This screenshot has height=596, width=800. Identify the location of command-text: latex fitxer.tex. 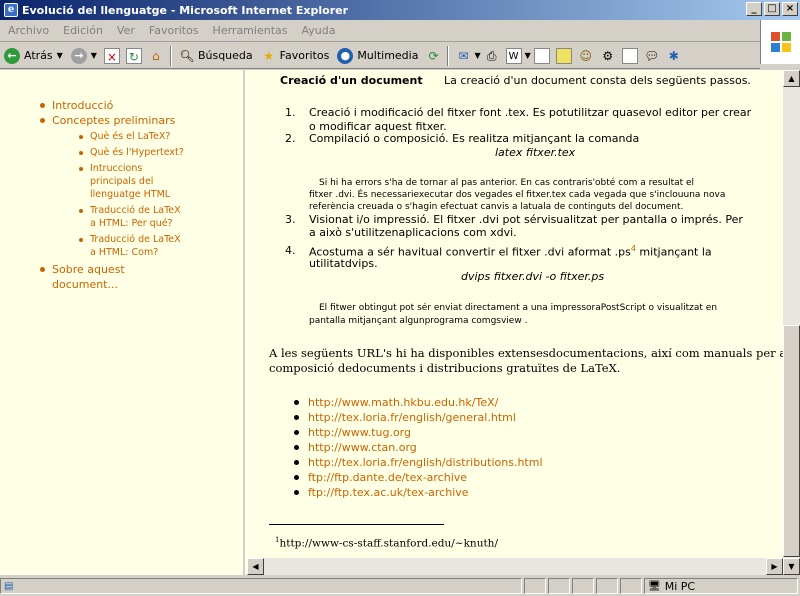
(535, 152).